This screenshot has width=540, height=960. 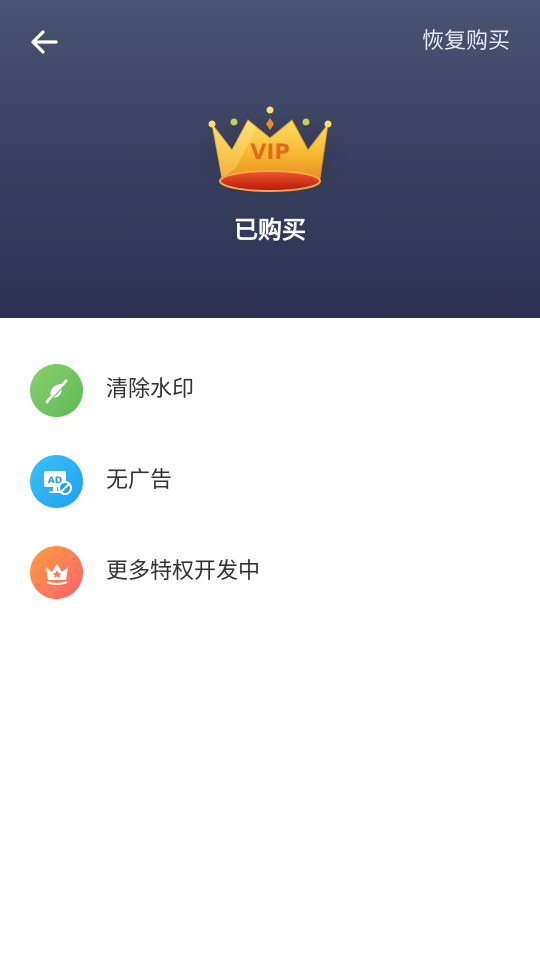 I want to click on vip-crown-icon: VIP, so click(x=271, y=149).